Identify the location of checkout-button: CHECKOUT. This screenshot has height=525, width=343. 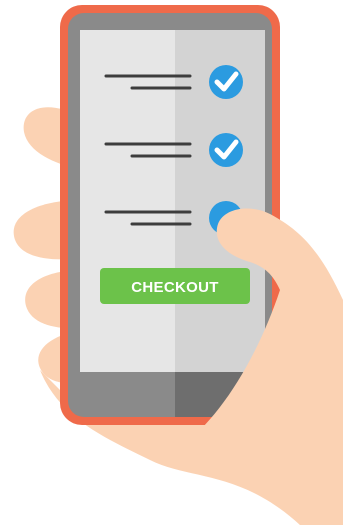
(175, 286).